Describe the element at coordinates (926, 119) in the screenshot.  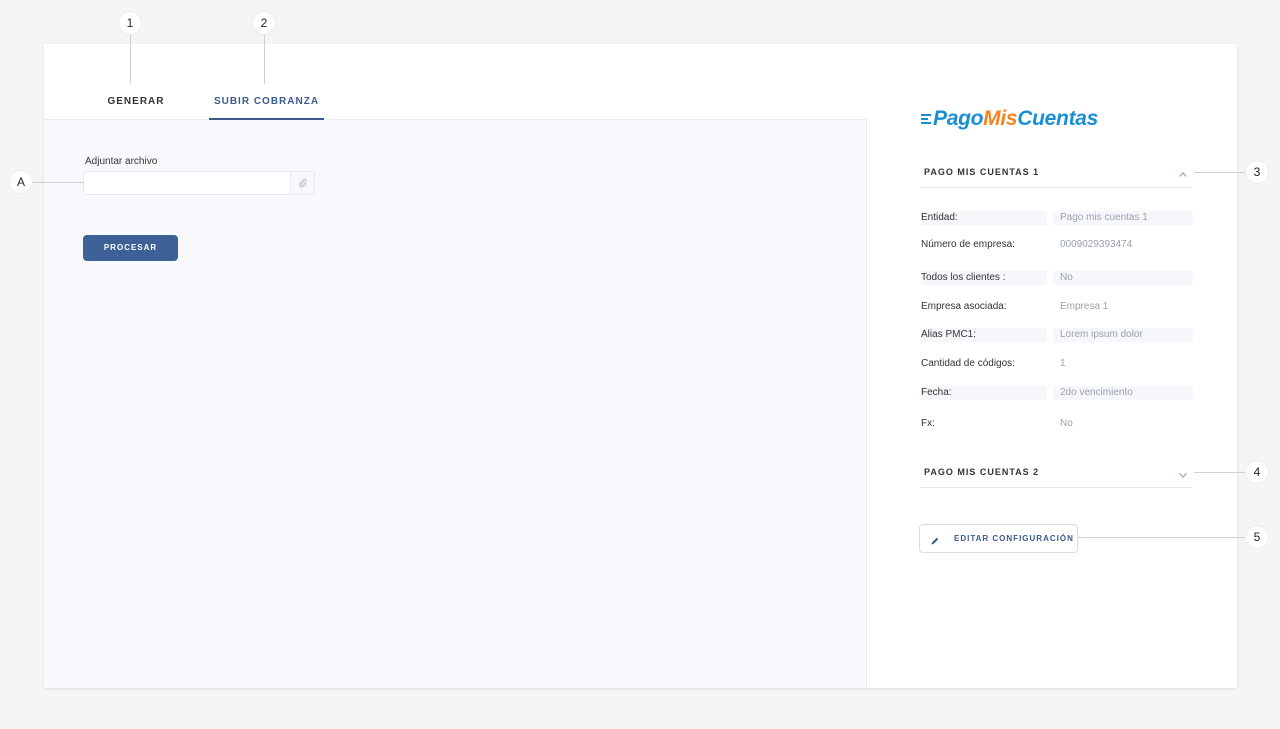
I see `logo-bars-icon` at that location.